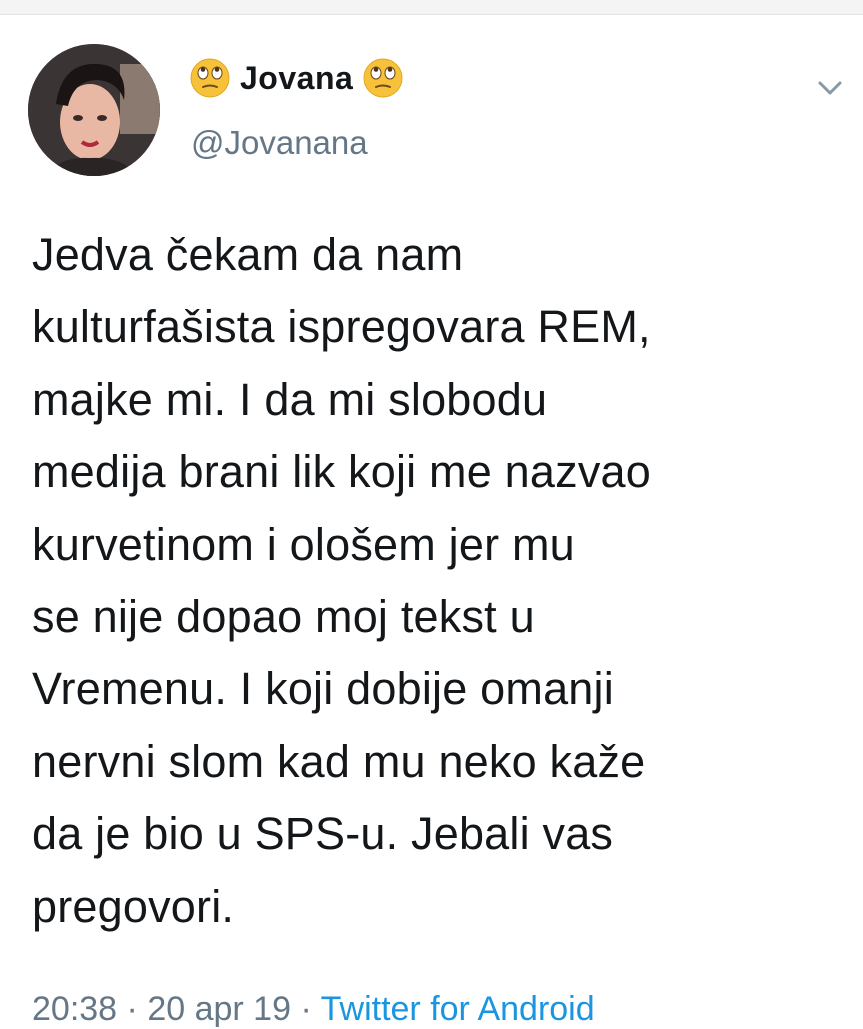 The image size is (863, 1029). I want to click on display-name: Jovana, so click(296, 78).